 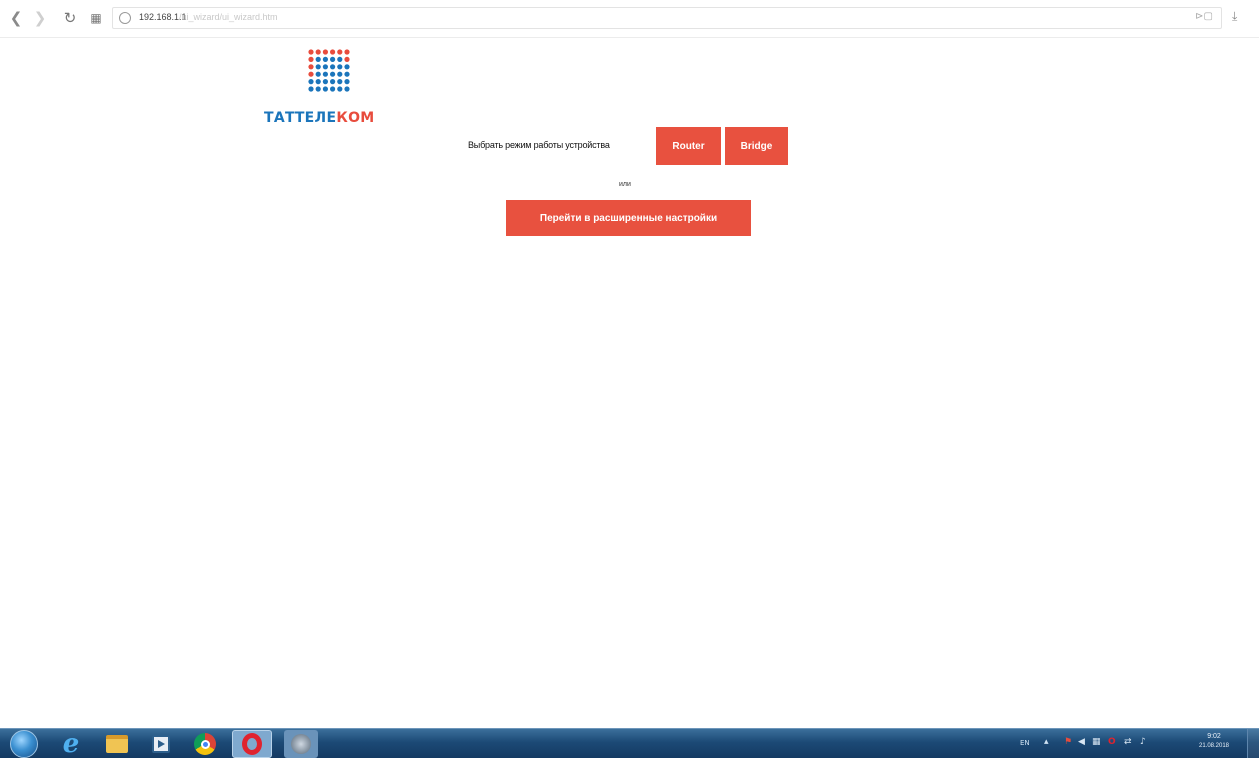 I want to click on logo-dots-icon, so click(x=329, y=70).